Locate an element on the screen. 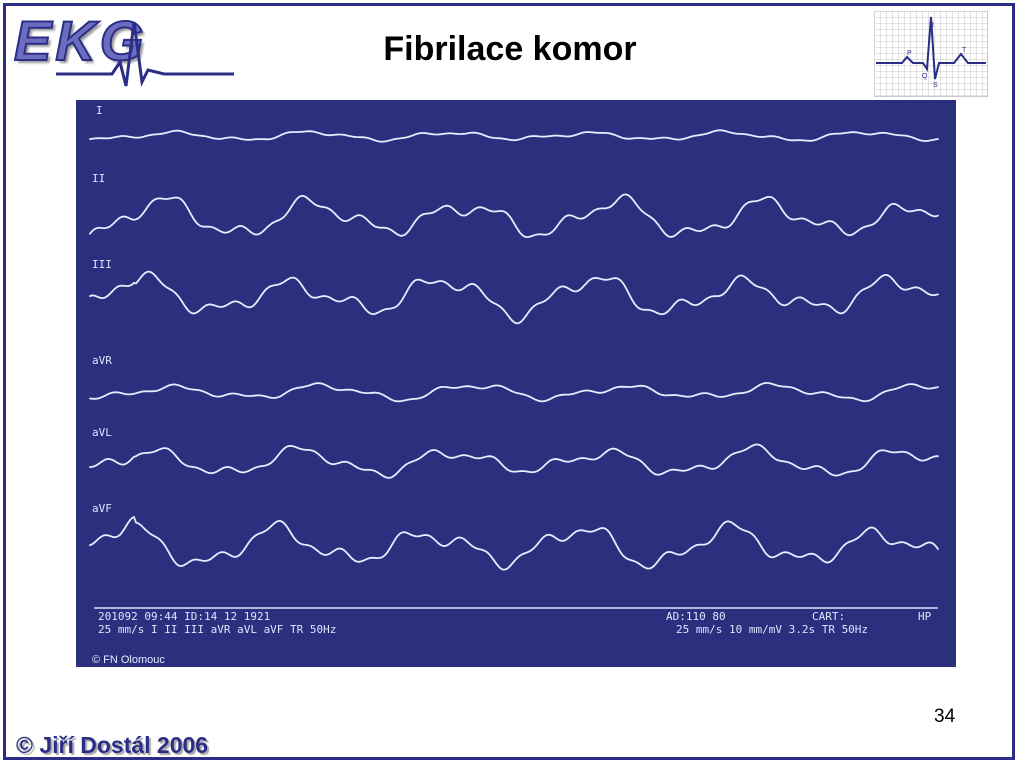 The width and height of the screenshot is (1024, 768). ecg-footer-left-line1: 201092 09:44 ID:14 12 1921 is located at coordinates (184, 616).